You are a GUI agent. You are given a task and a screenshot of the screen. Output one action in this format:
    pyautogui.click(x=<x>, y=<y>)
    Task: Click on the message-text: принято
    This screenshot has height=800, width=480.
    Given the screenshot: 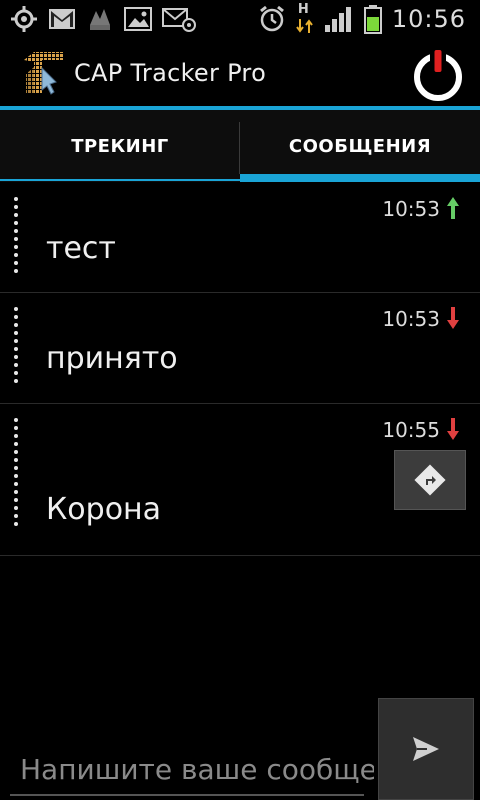 What is the action you would take?
    pyautogui.click(x=112, y=358)
    